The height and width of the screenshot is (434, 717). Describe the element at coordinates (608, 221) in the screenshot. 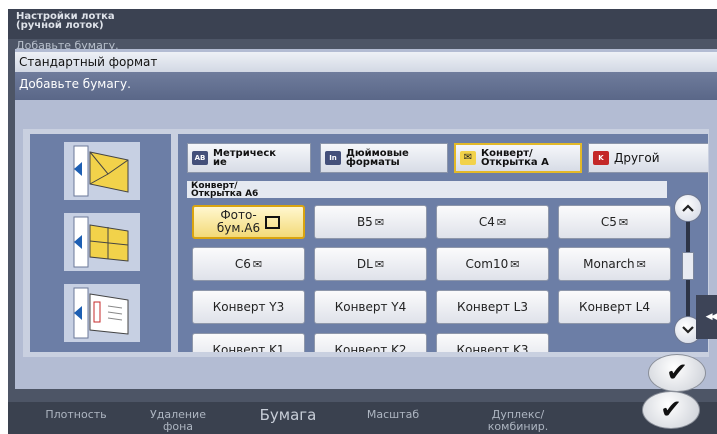

I see `paper-btn-label: C5` at that location.